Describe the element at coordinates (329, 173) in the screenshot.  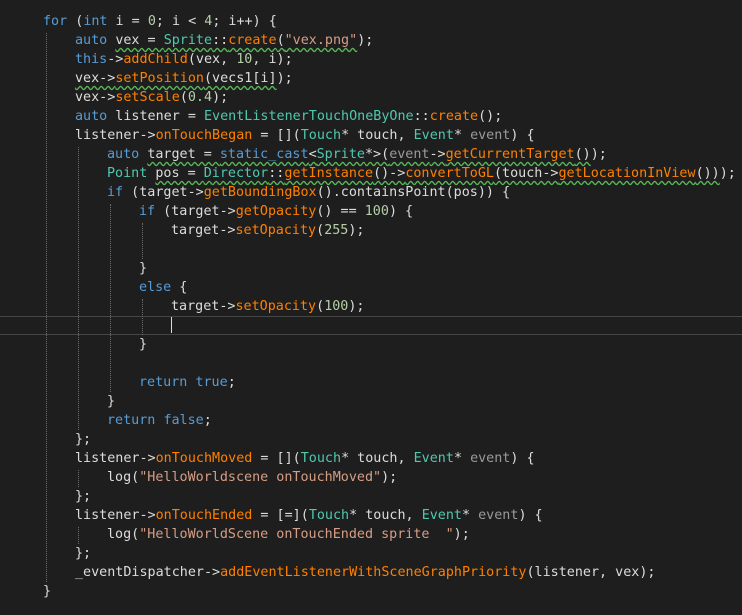
I see `function-token: getInstance` at that location.